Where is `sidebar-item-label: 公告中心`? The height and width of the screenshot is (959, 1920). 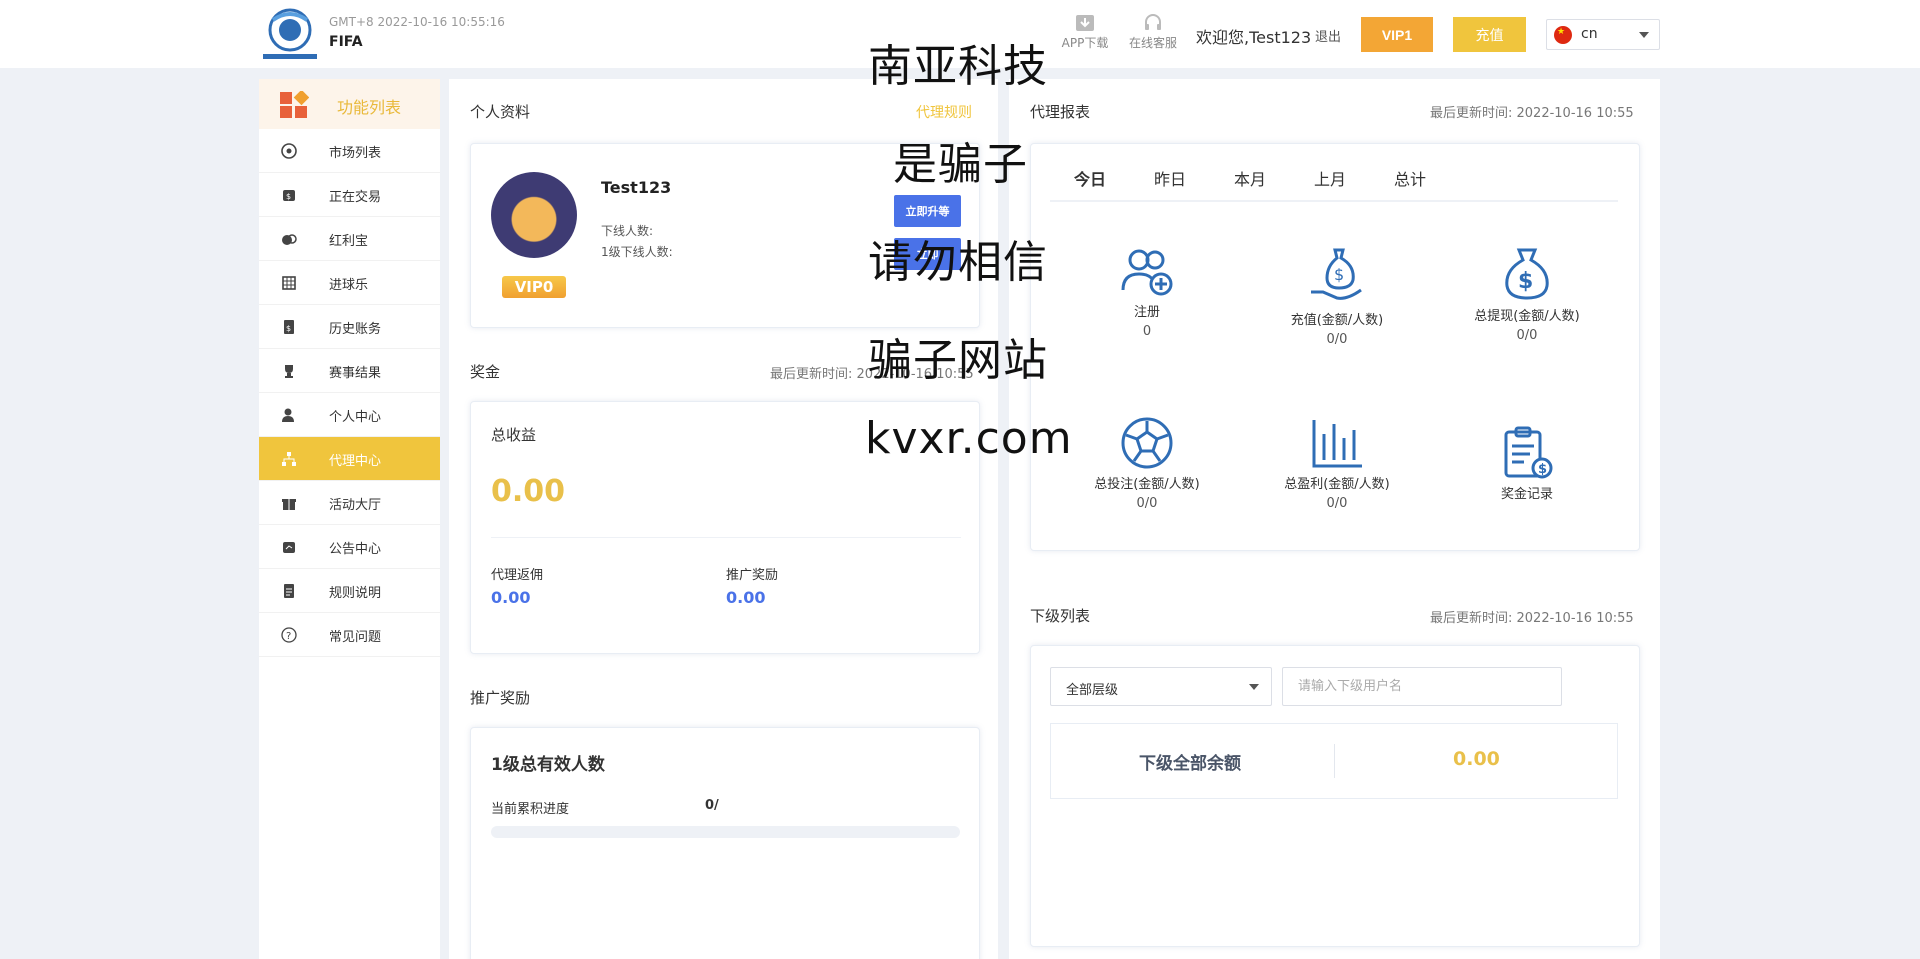
sidebar-item-label: 公告中心 is located at coordinates (355, 549).